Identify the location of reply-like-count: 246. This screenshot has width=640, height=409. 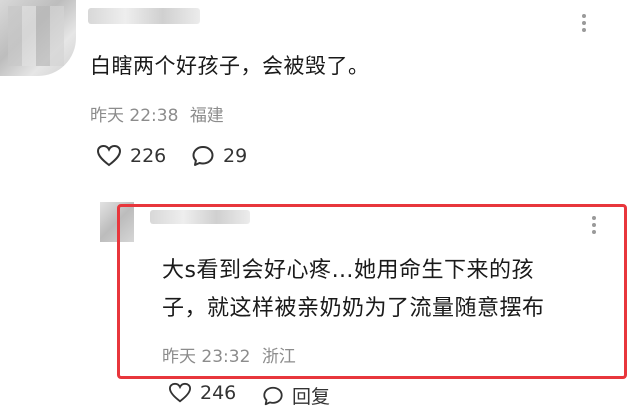
(218, 393).